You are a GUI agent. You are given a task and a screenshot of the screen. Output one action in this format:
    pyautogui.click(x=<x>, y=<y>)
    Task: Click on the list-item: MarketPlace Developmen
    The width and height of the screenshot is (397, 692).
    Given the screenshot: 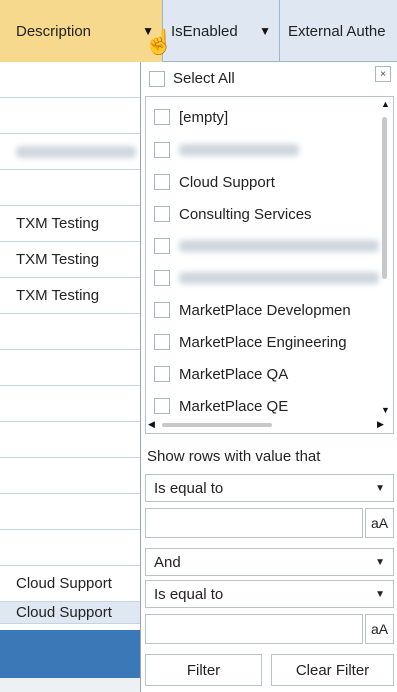 What is the action you would take?
    pyautogui.click(x=252, y=310)
    